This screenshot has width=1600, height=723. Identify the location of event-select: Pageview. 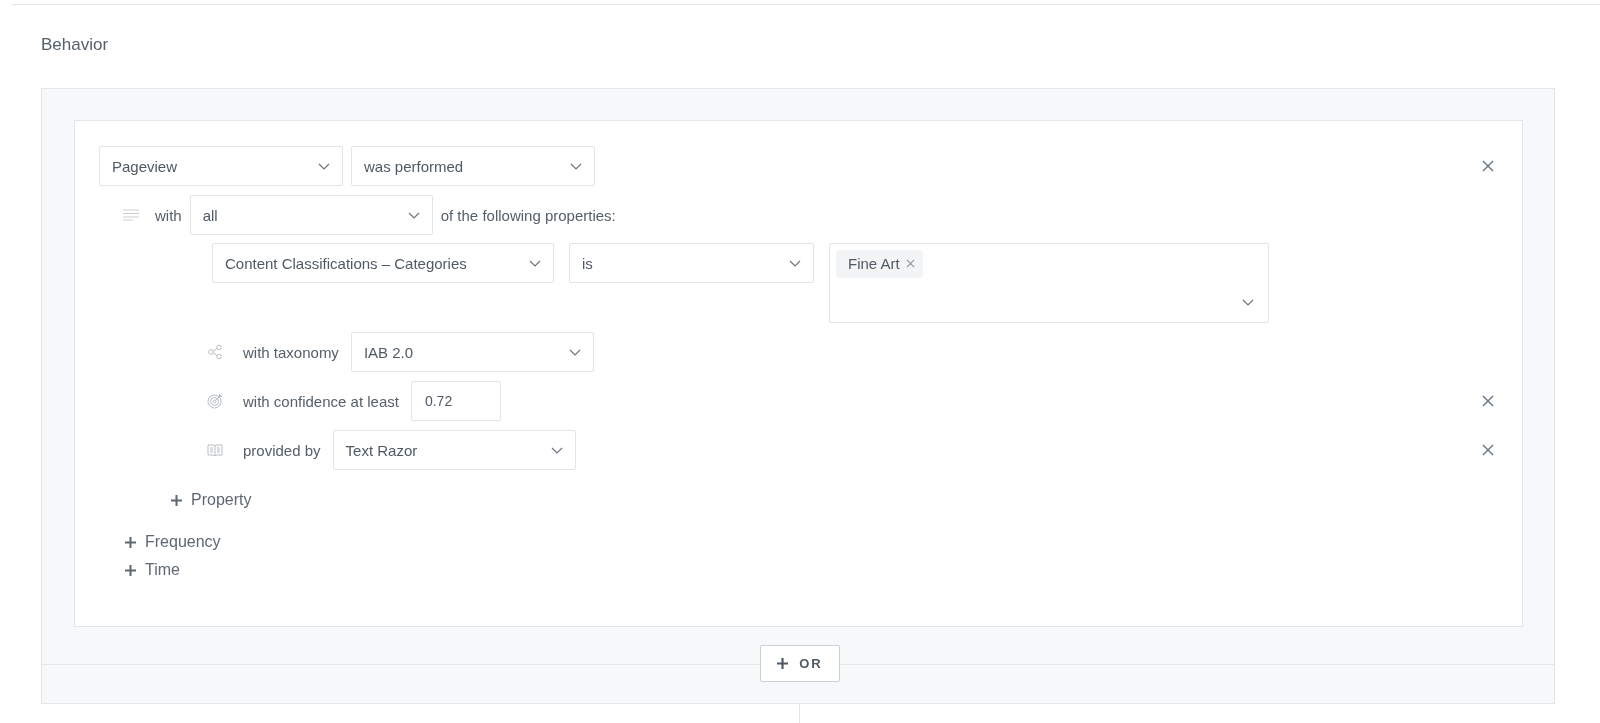
(221, 166).